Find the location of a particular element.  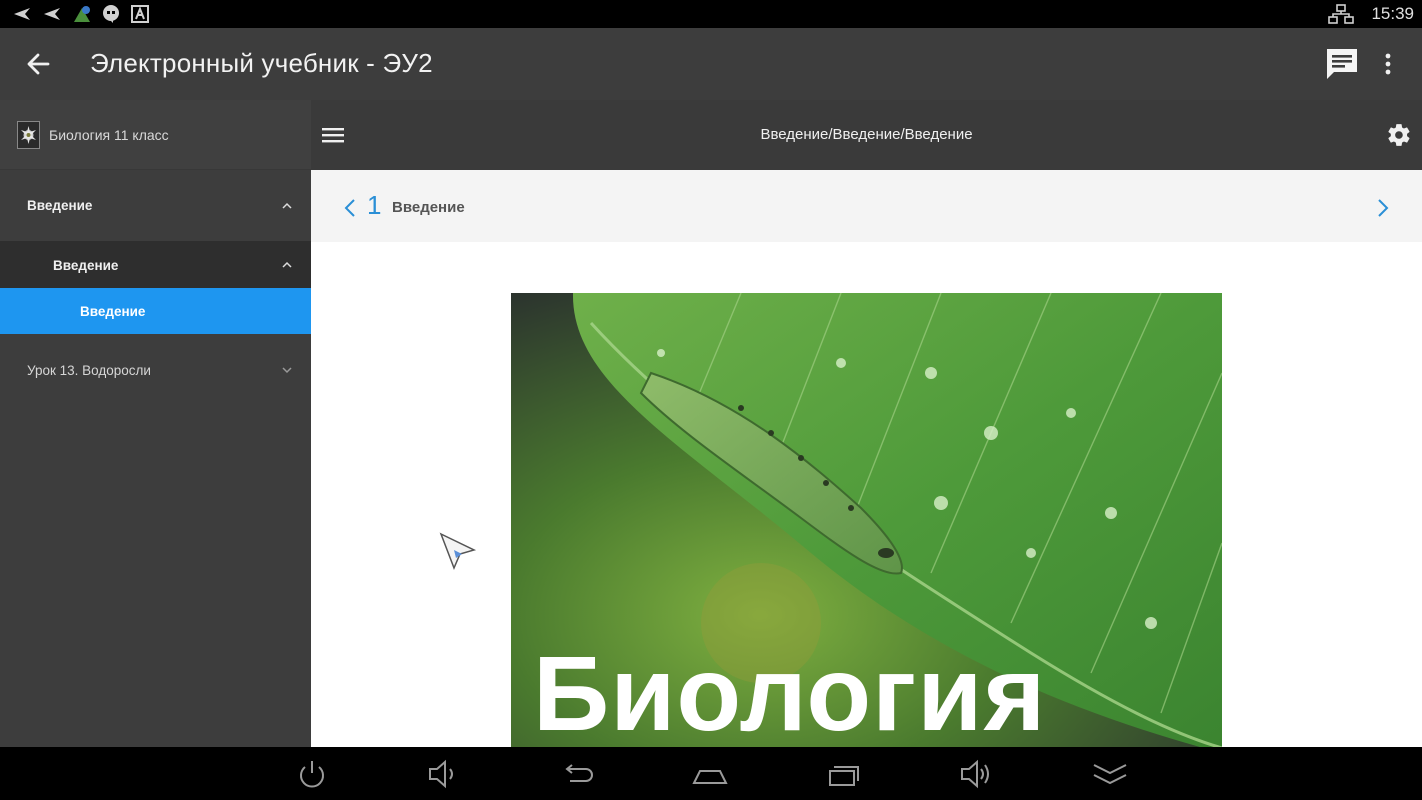

recents-button is located at coordinates (844, 774).